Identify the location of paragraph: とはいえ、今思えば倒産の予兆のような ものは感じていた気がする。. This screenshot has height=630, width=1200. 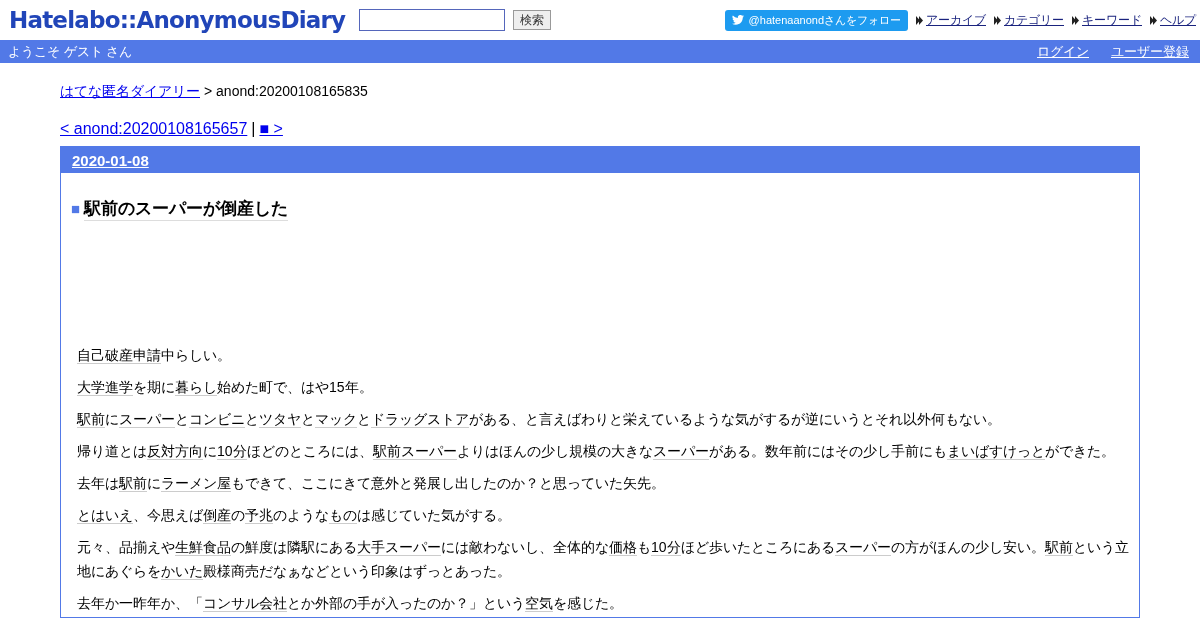
(294, 516).